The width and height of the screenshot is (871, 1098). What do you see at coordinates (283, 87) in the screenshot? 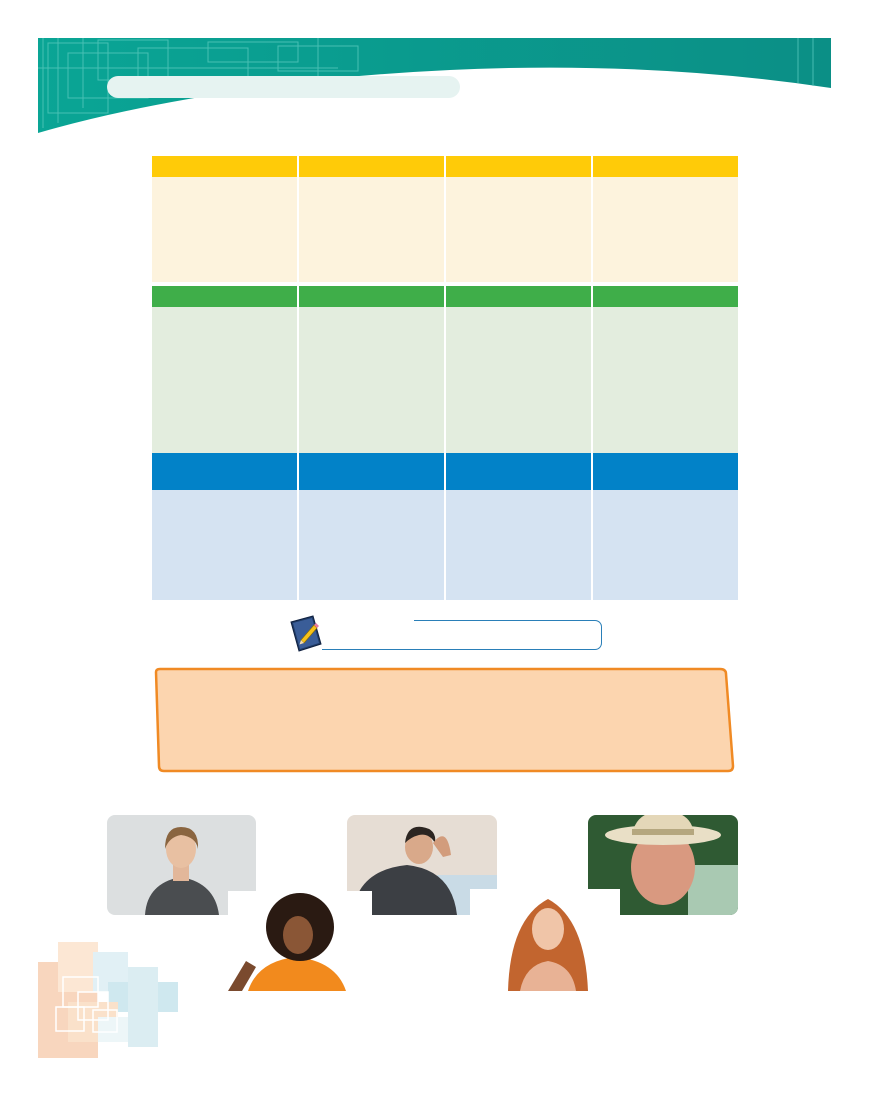
I see `page-title` at bounding box center [283, 87].